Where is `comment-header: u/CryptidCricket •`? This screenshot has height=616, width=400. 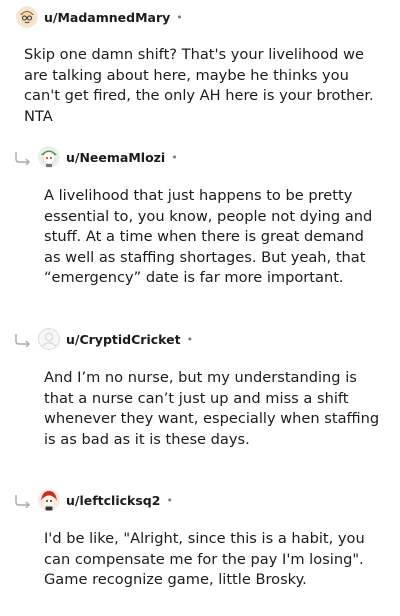 comment-header: u/CryptidCricket • is located at coordinates (115, 339).